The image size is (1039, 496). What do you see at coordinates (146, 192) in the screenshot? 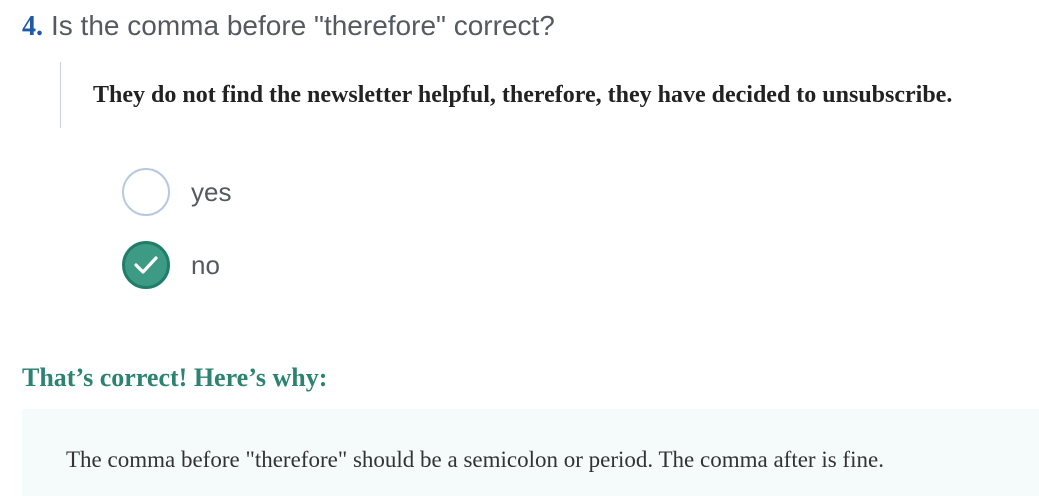
I see `radio-unchecked-icon` at bounding box center [146, 192].